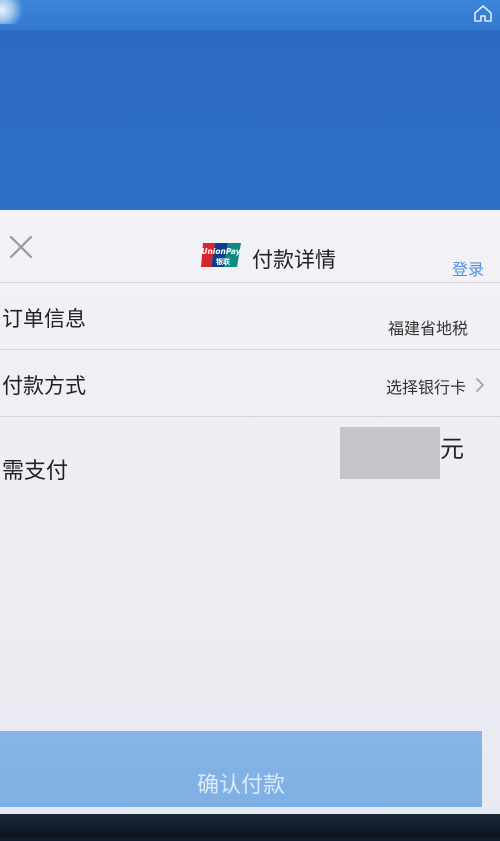 The height and width of the screenshot is (841, 500). What do you see at coordinates (250, 825) in the screenshot?
I see `device-bezel` at bounding box center [250, 825].